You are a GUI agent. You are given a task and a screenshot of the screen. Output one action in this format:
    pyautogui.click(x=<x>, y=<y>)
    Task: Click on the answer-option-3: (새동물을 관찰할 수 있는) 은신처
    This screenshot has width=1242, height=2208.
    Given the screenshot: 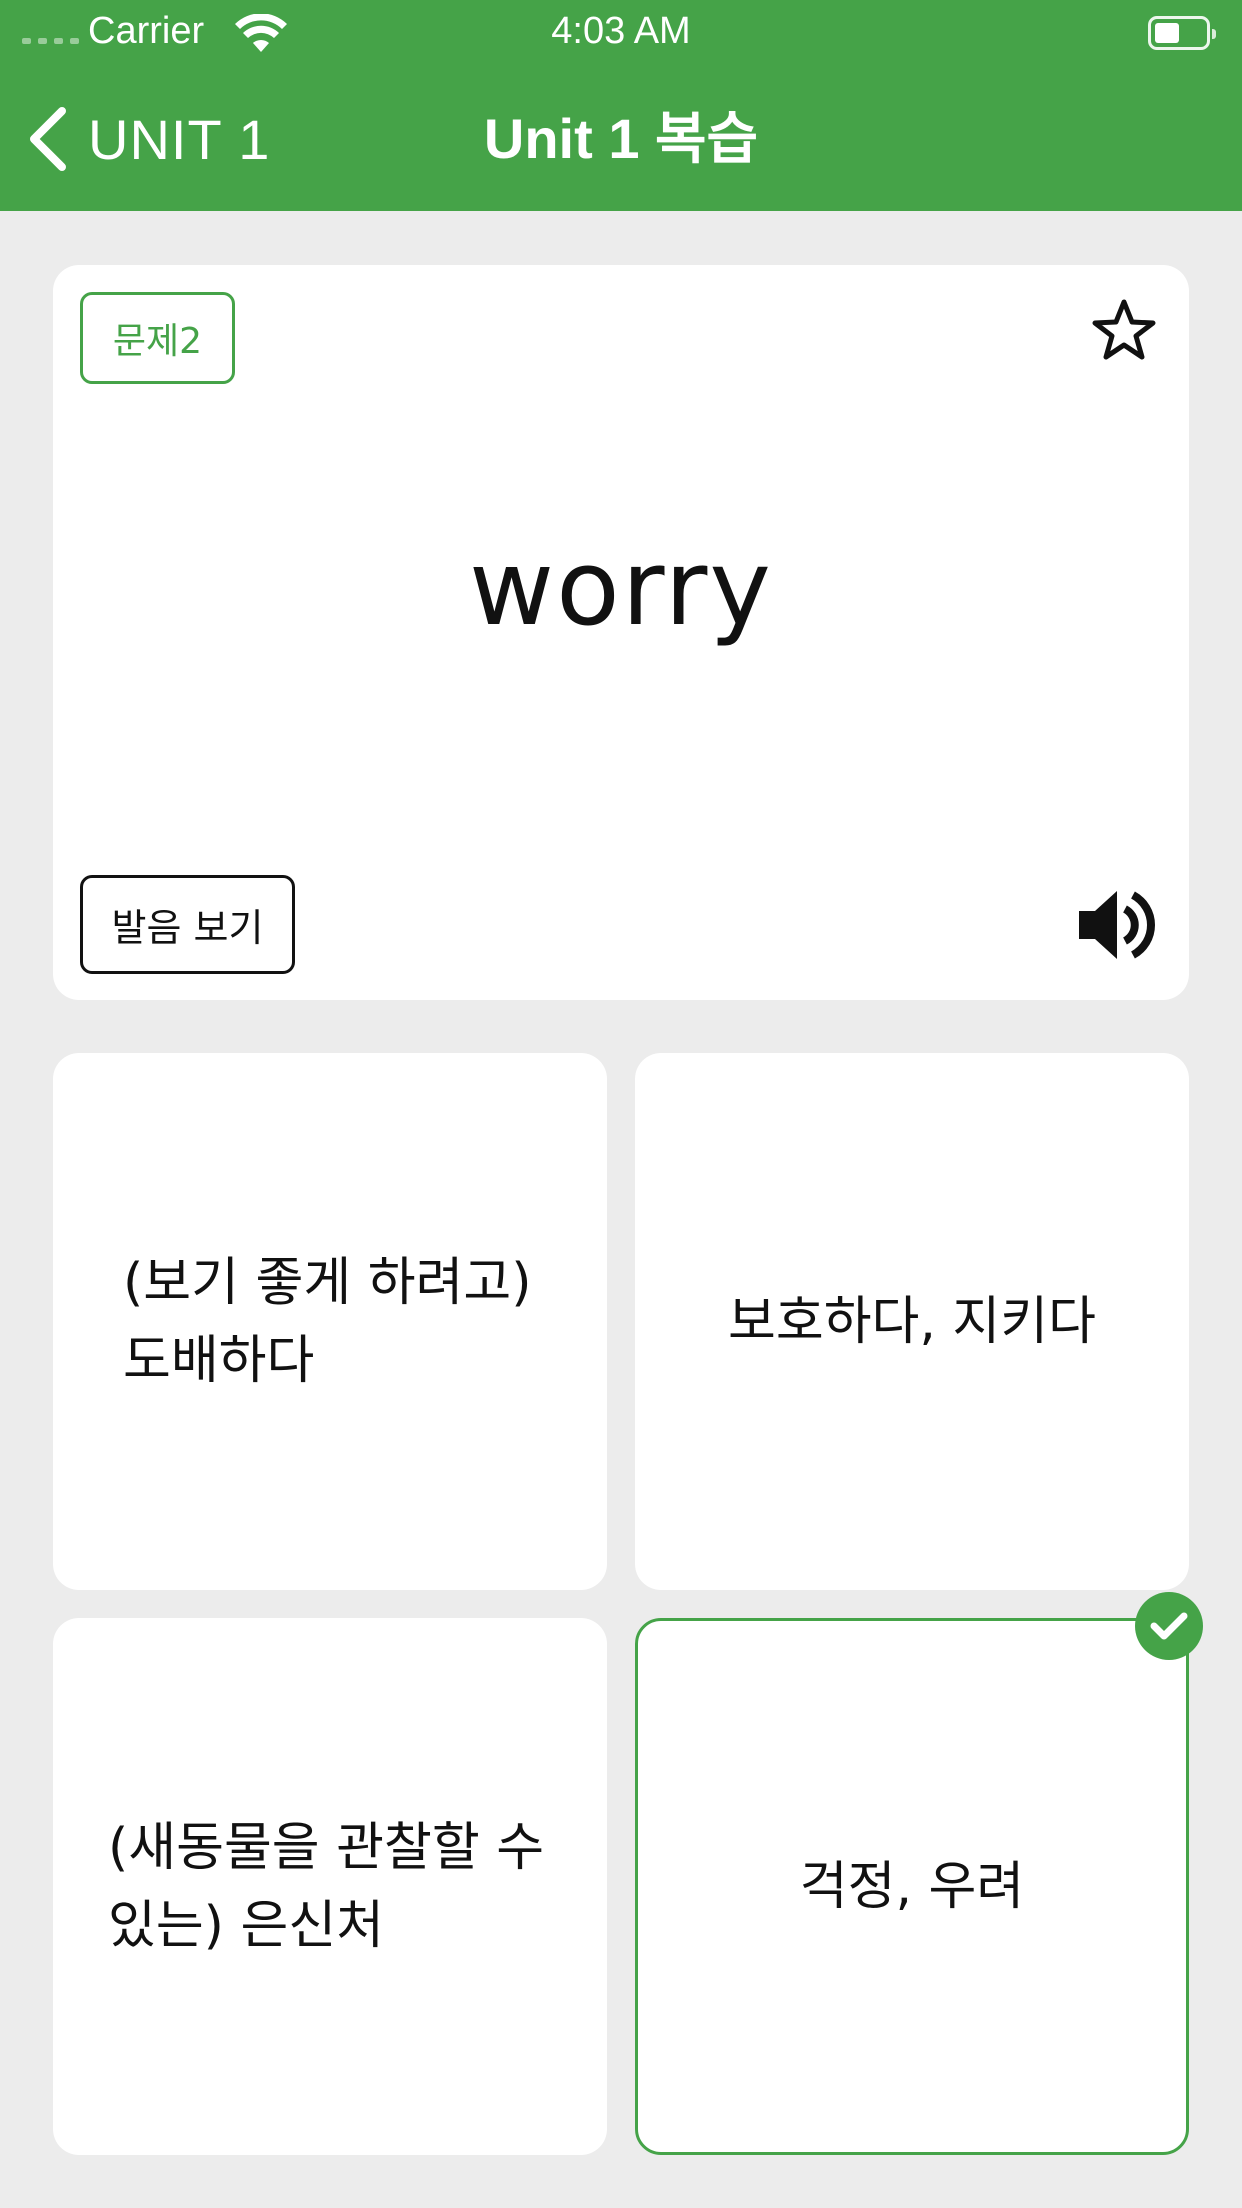 What is the action you would take?
    pyautogui.click(x=330, y=1886)
    